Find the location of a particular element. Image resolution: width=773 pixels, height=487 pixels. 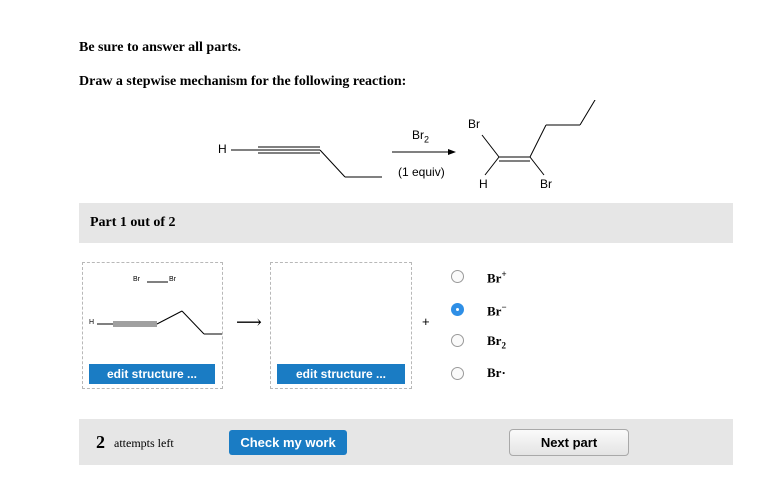

option-br-anion-label: Br− is located at coordinates (497, 310).